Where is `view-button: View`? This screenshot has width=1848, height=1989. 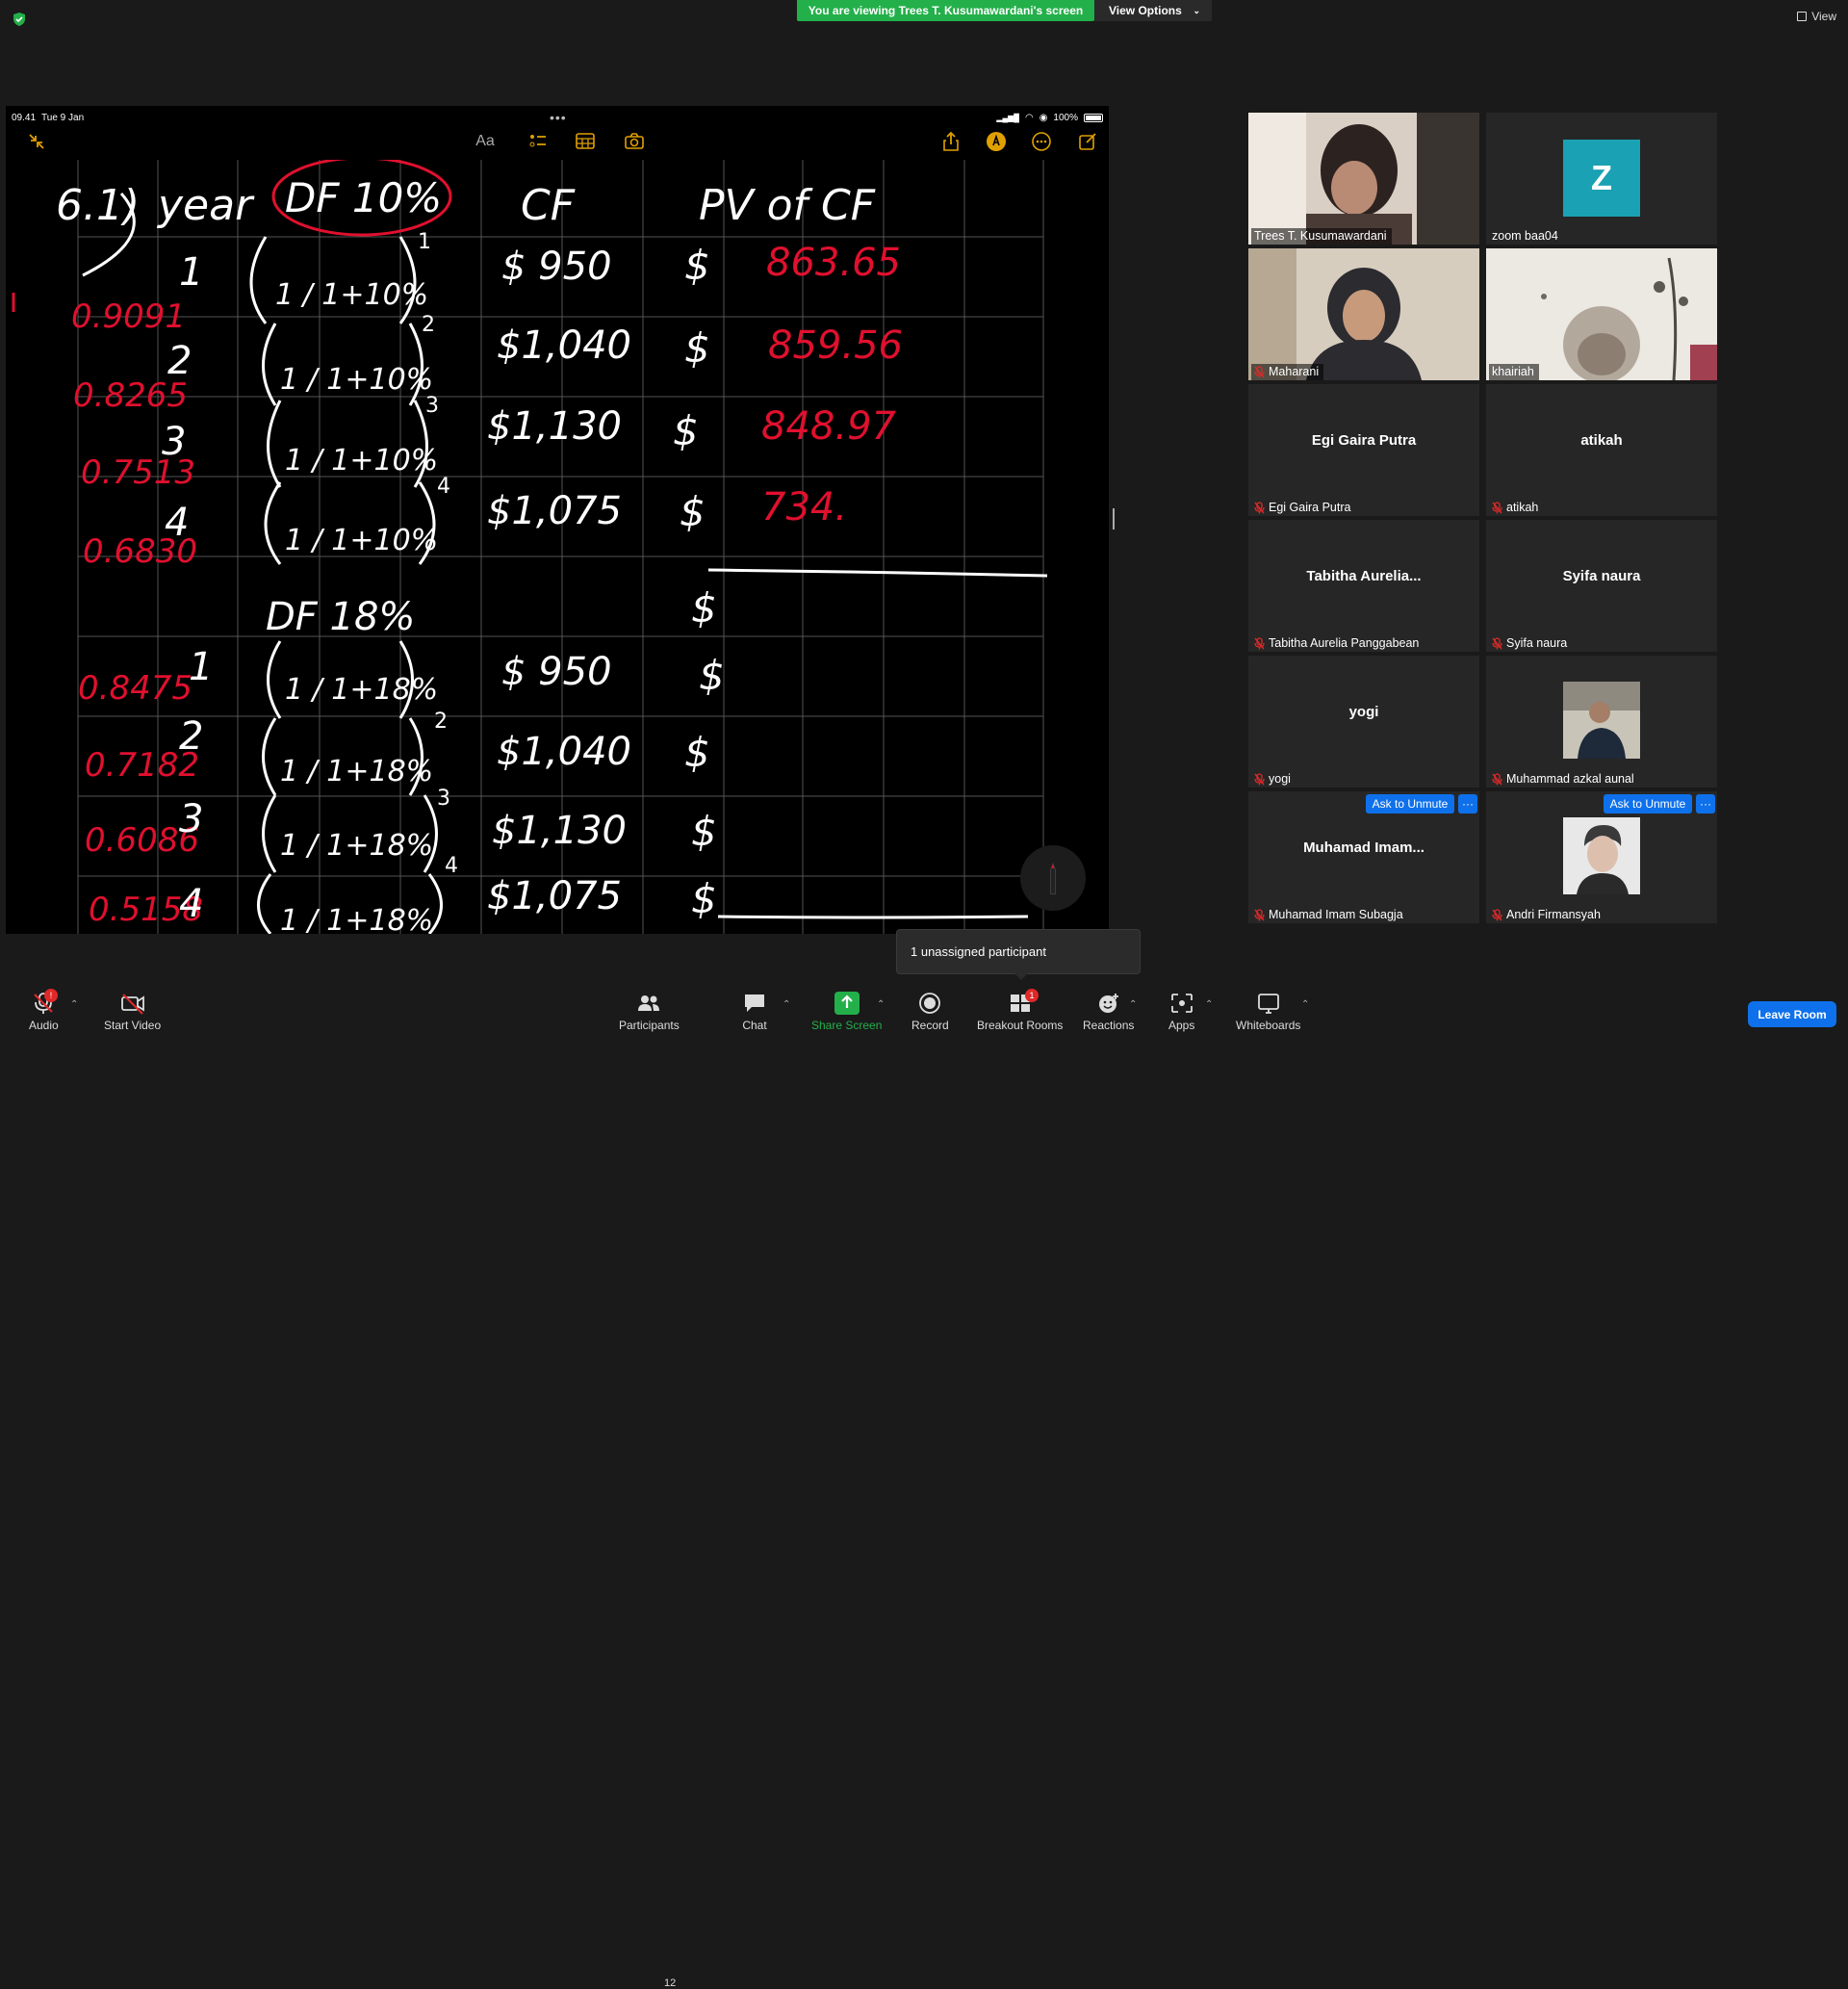
view-button: View is located at coordinates (1816, 17).